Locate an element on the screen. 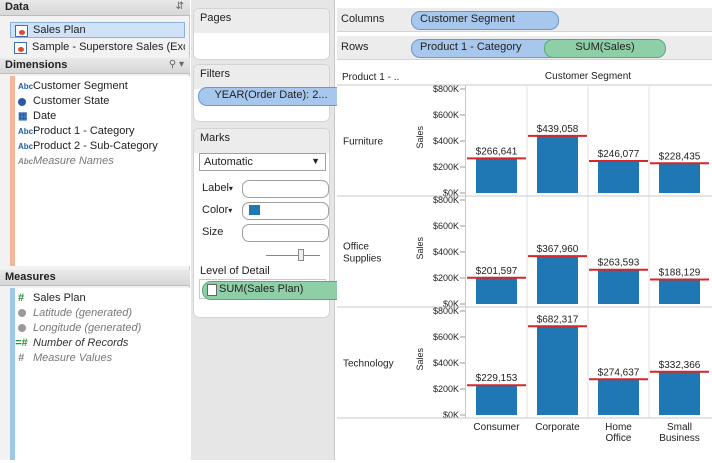 Image resolution: width=712 pixels, height=463 pixels. data-label: $367,960 is located at coordinates (558, 249).